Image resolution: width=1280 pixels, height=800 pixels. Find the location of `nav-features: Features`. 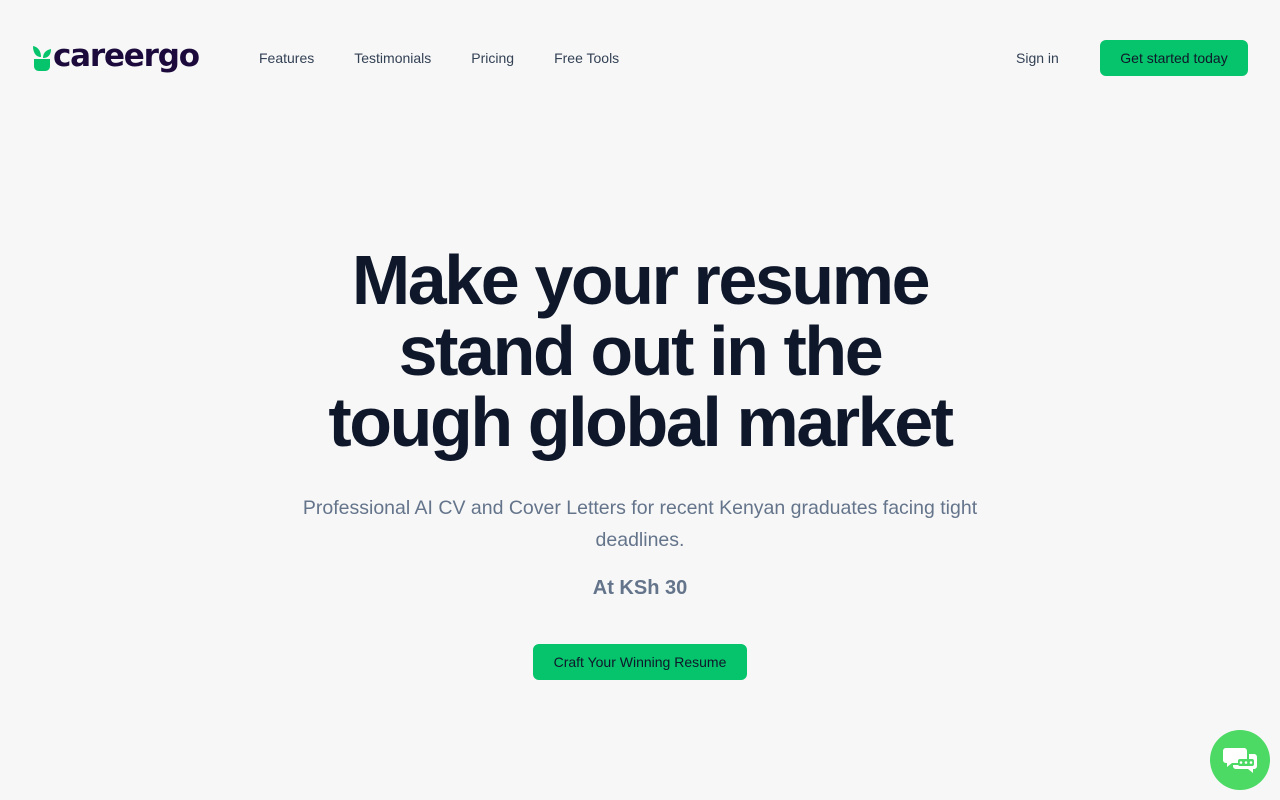

nav-features: Features is located at coordinates (286, 58).